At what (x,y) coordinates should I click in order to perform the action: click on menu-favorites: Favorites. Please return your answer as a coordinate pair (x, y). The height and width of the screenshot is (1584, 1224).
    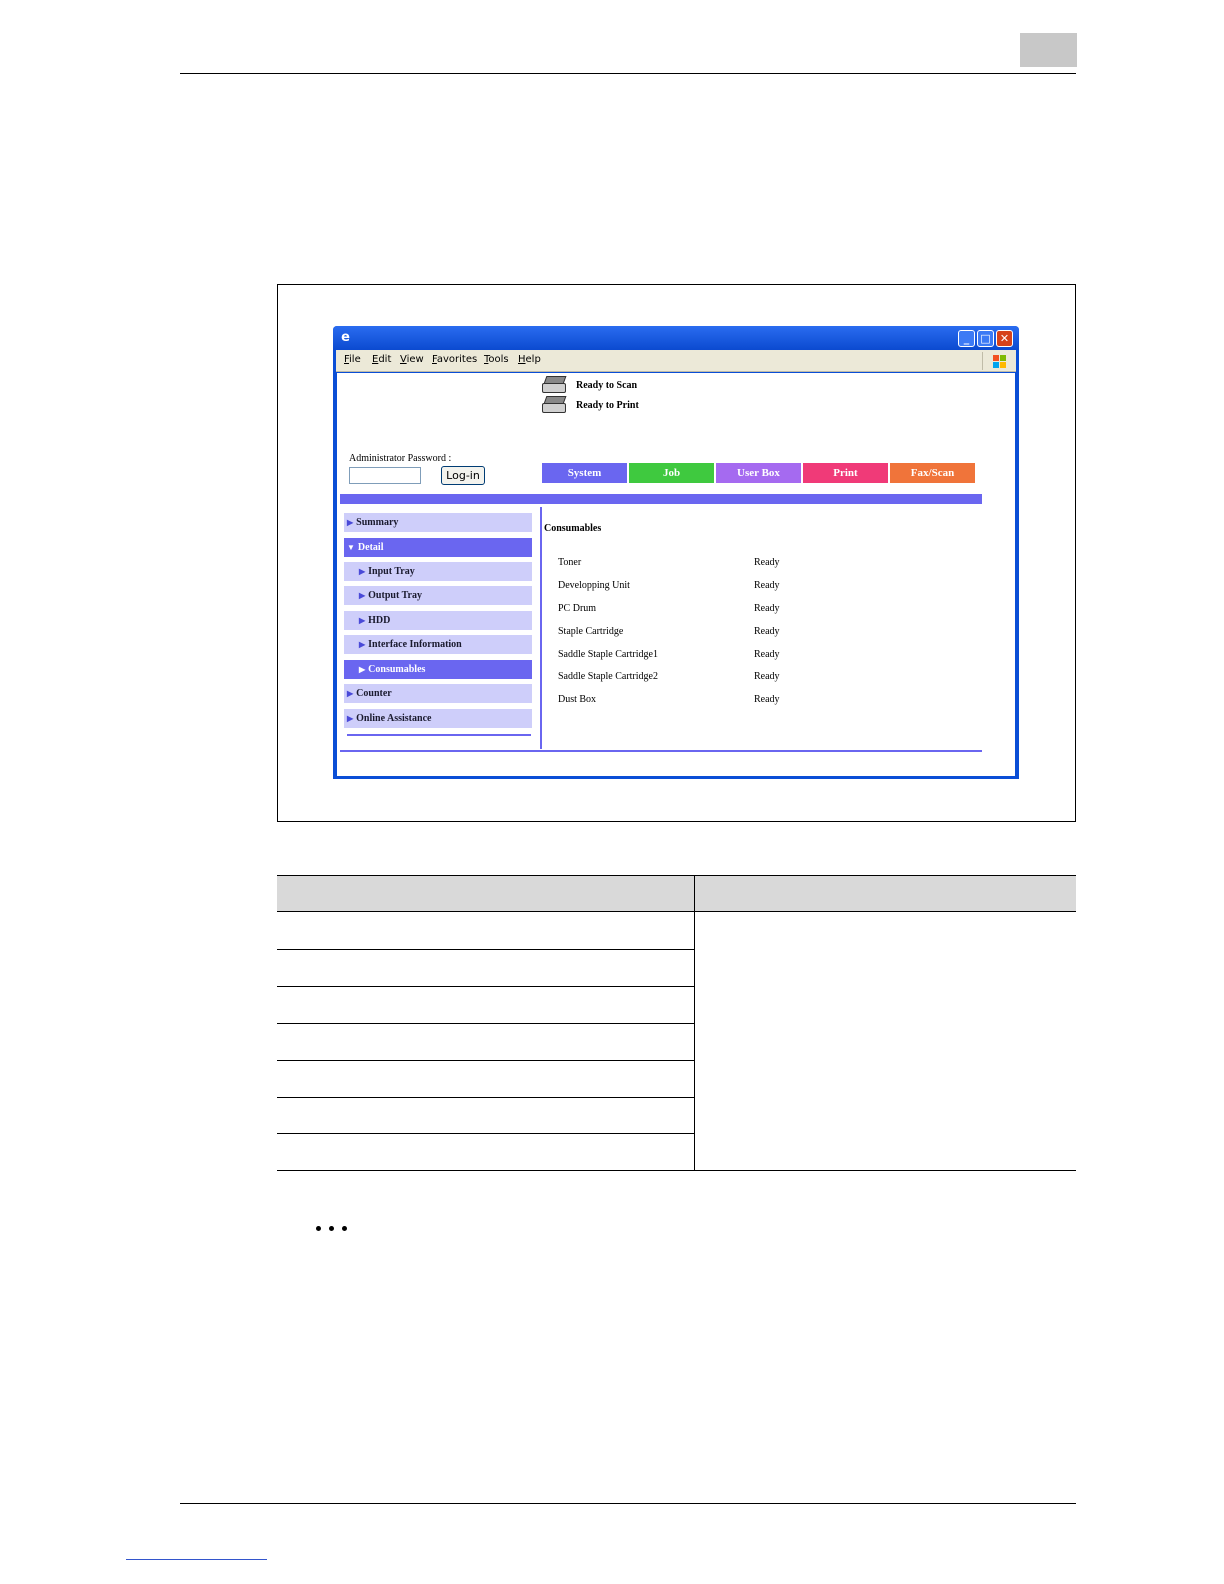
    Looking at the image, I should click on (454, 359).